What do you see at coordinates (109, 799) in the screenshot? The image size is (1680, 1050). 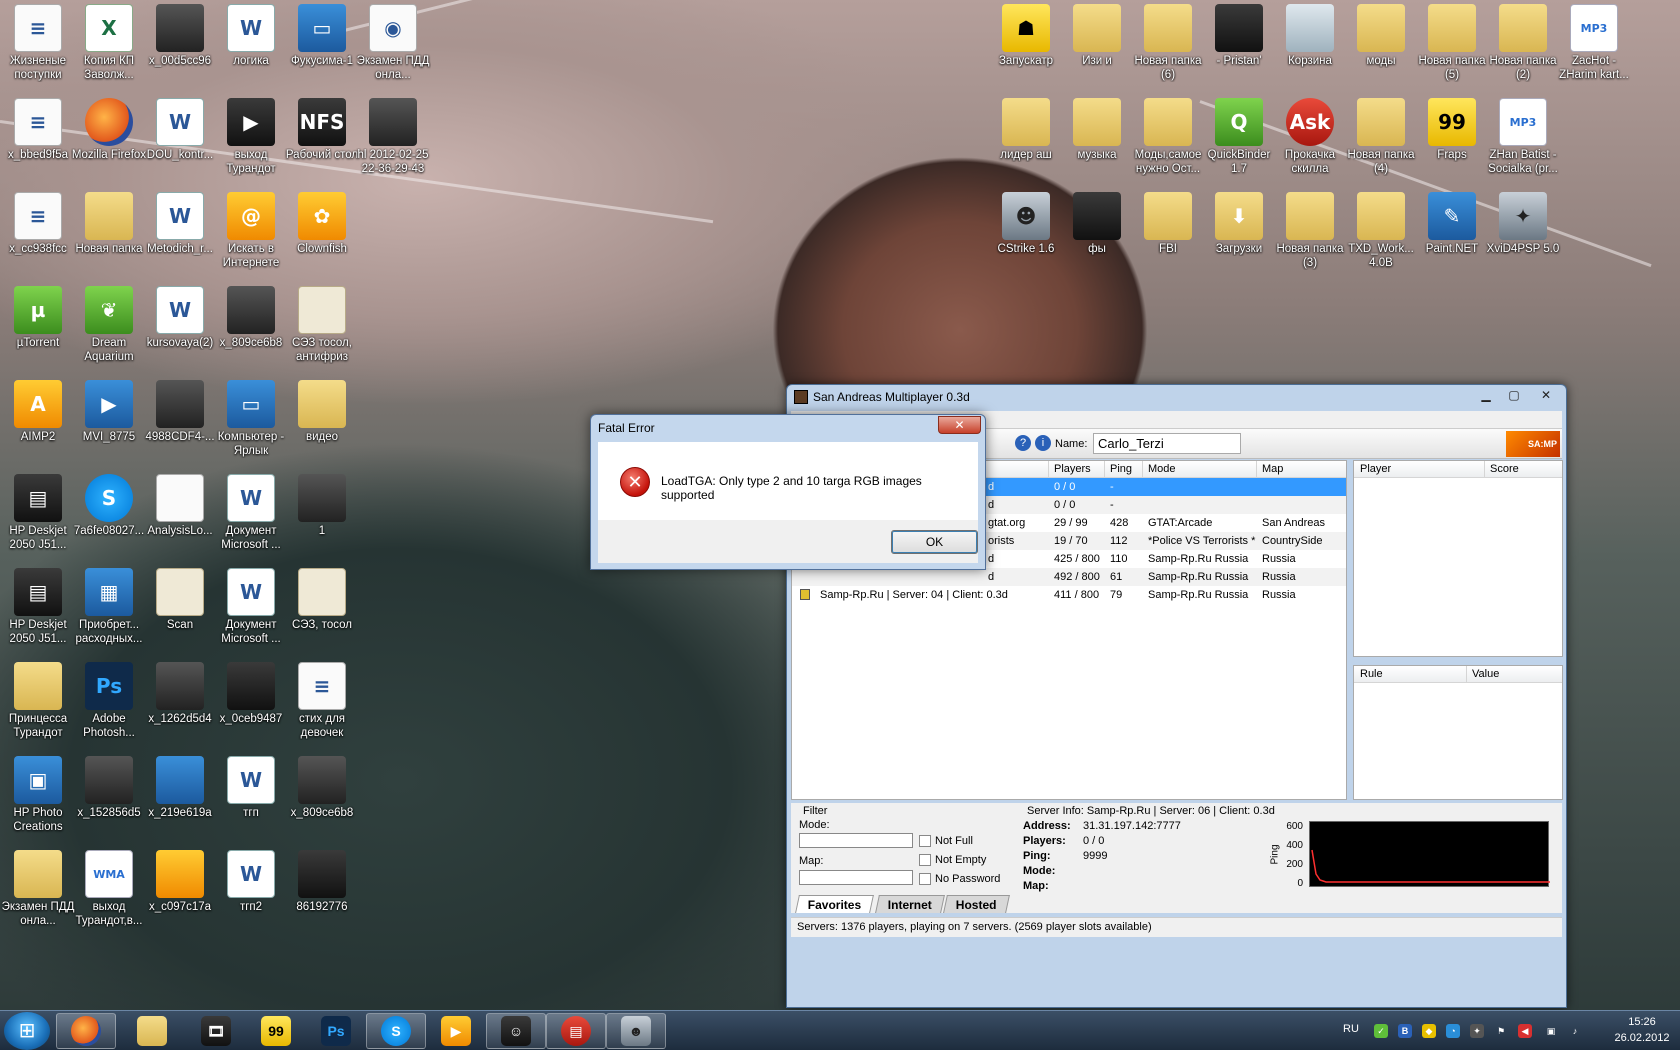 I see `desktop-icon: x_152856d5` at bounding box center [109, 799].